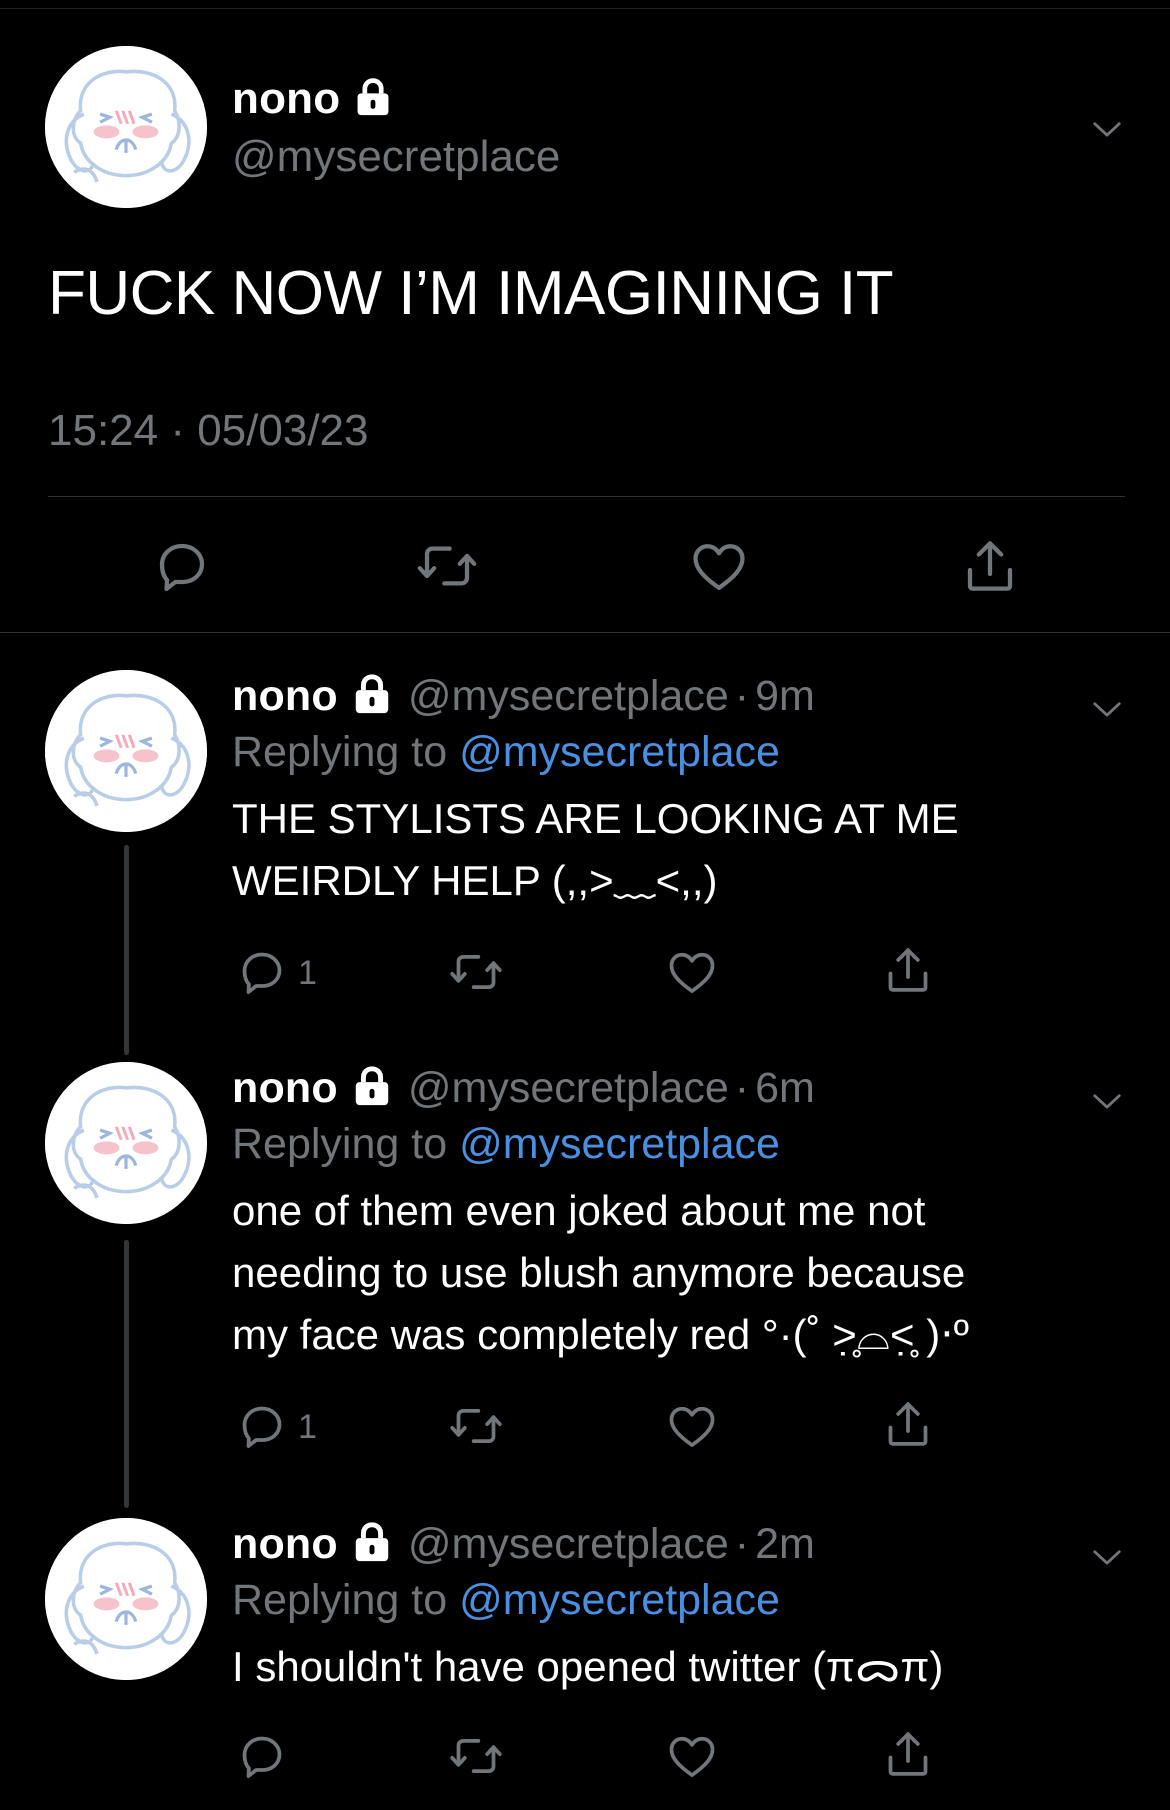 The width and height of the screenshot is (1170, 1810). I want to click on reply-header: nono @mysecretplace · 2m, so click(523, 1544).